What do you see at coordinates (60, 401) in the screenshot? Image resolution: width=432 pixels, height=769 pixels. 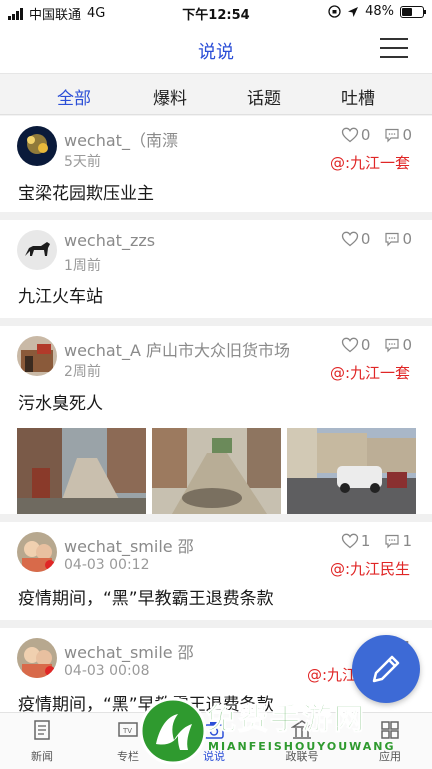 I see `post-text: 污水臭死人` at bounding box center [60, 401].